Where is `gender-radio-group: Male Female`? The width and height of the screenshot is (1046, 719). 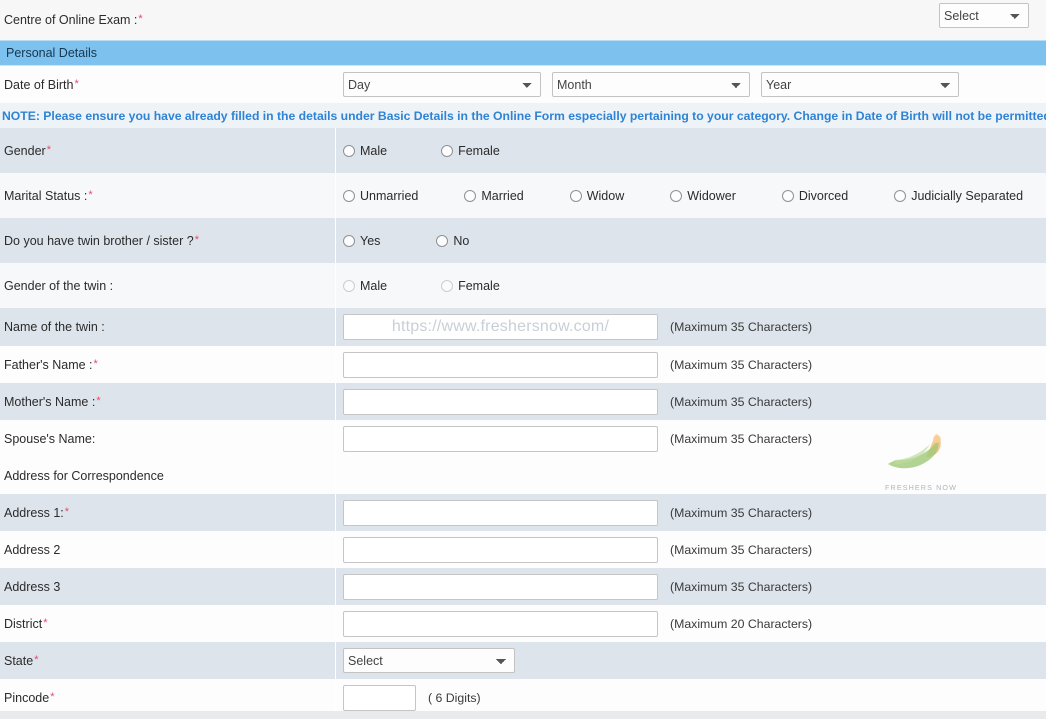
gender-radio-group: Male Female is located at coordinates (425, 151).